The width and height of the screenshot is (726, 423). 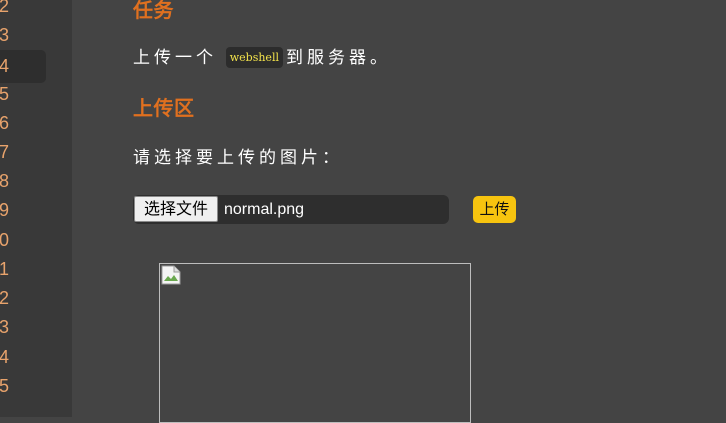 What do you see at coordinates (338, 57) in the screenshot?
I see `task-text-after: 到服务器。` at bounding box center [338, 57].